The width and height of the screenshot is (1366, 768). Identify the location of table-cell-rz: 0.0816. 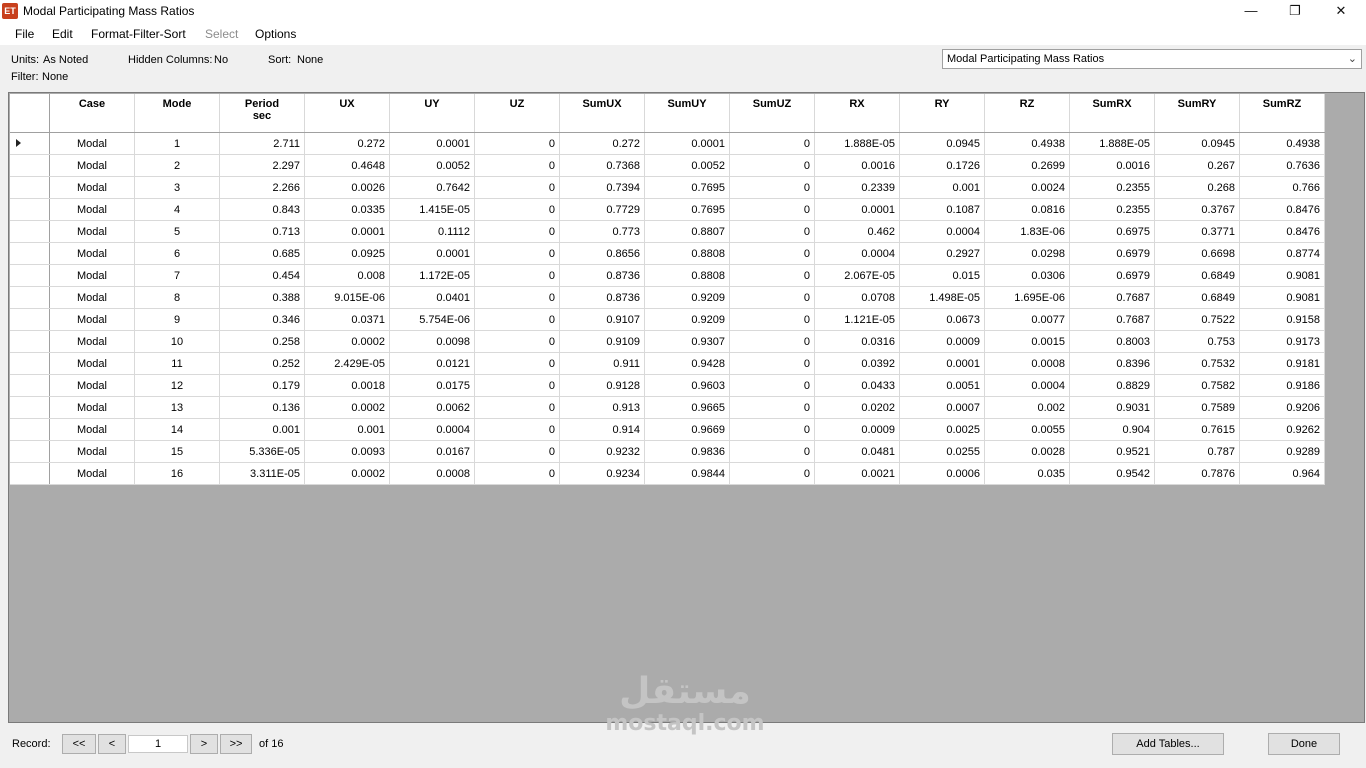
(1027, 209).